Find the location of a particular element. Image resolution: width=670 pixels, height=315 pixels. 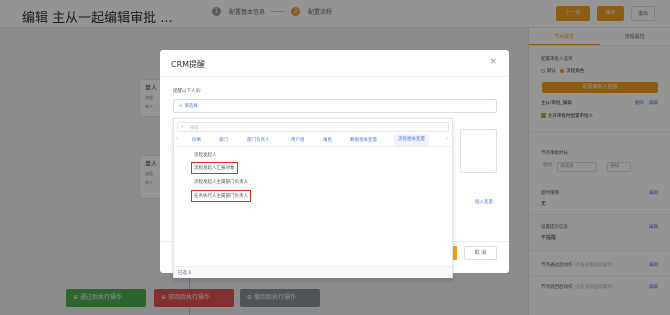

remind-people-label: 提醒以下人员: is located at coordinates (187, 91).